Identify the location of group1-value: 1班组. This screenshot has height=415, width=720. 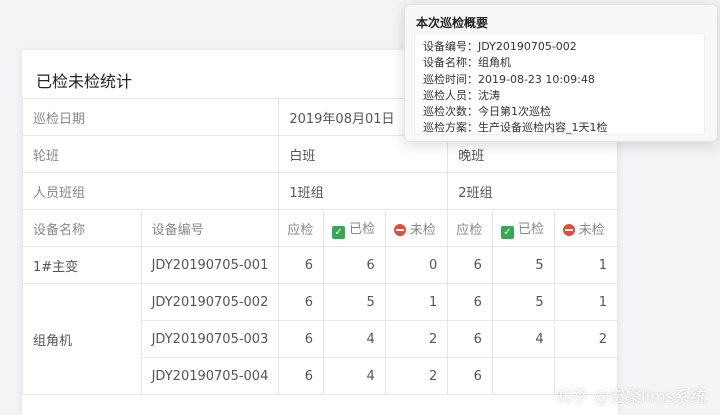
(363, 191).